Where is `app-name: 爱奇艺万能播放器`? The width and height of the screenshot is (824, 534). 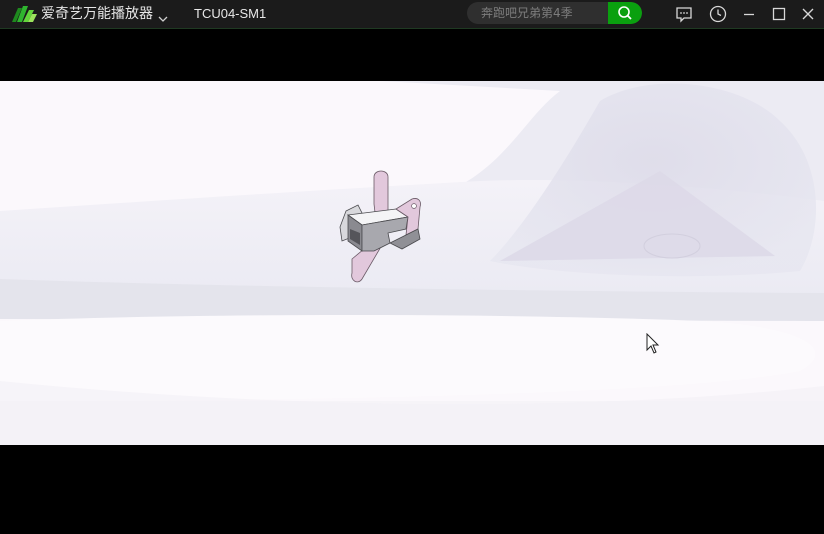
app-name: 爱奇艺万能播放器 is located at coordinates (97, 14).